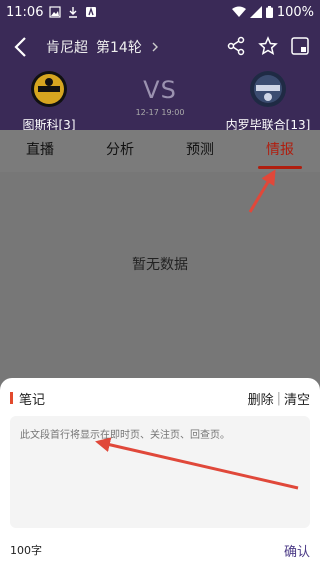 The width and height of the screenshot is (320, 568). I want to click on note-icon, so click(300, 46).